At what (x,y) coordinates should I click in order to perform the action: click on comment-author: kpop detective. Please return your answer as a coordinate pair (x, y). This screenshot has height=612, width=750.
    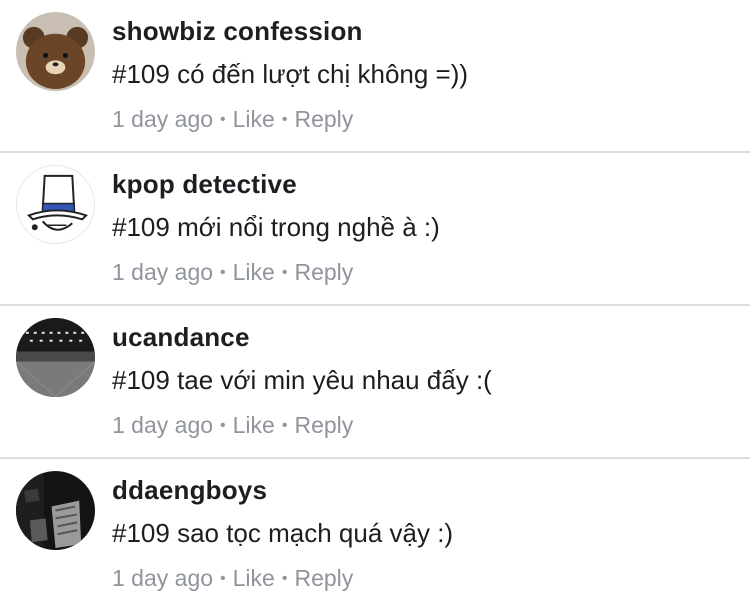
    Looking at the image, I should click on (204, 184).